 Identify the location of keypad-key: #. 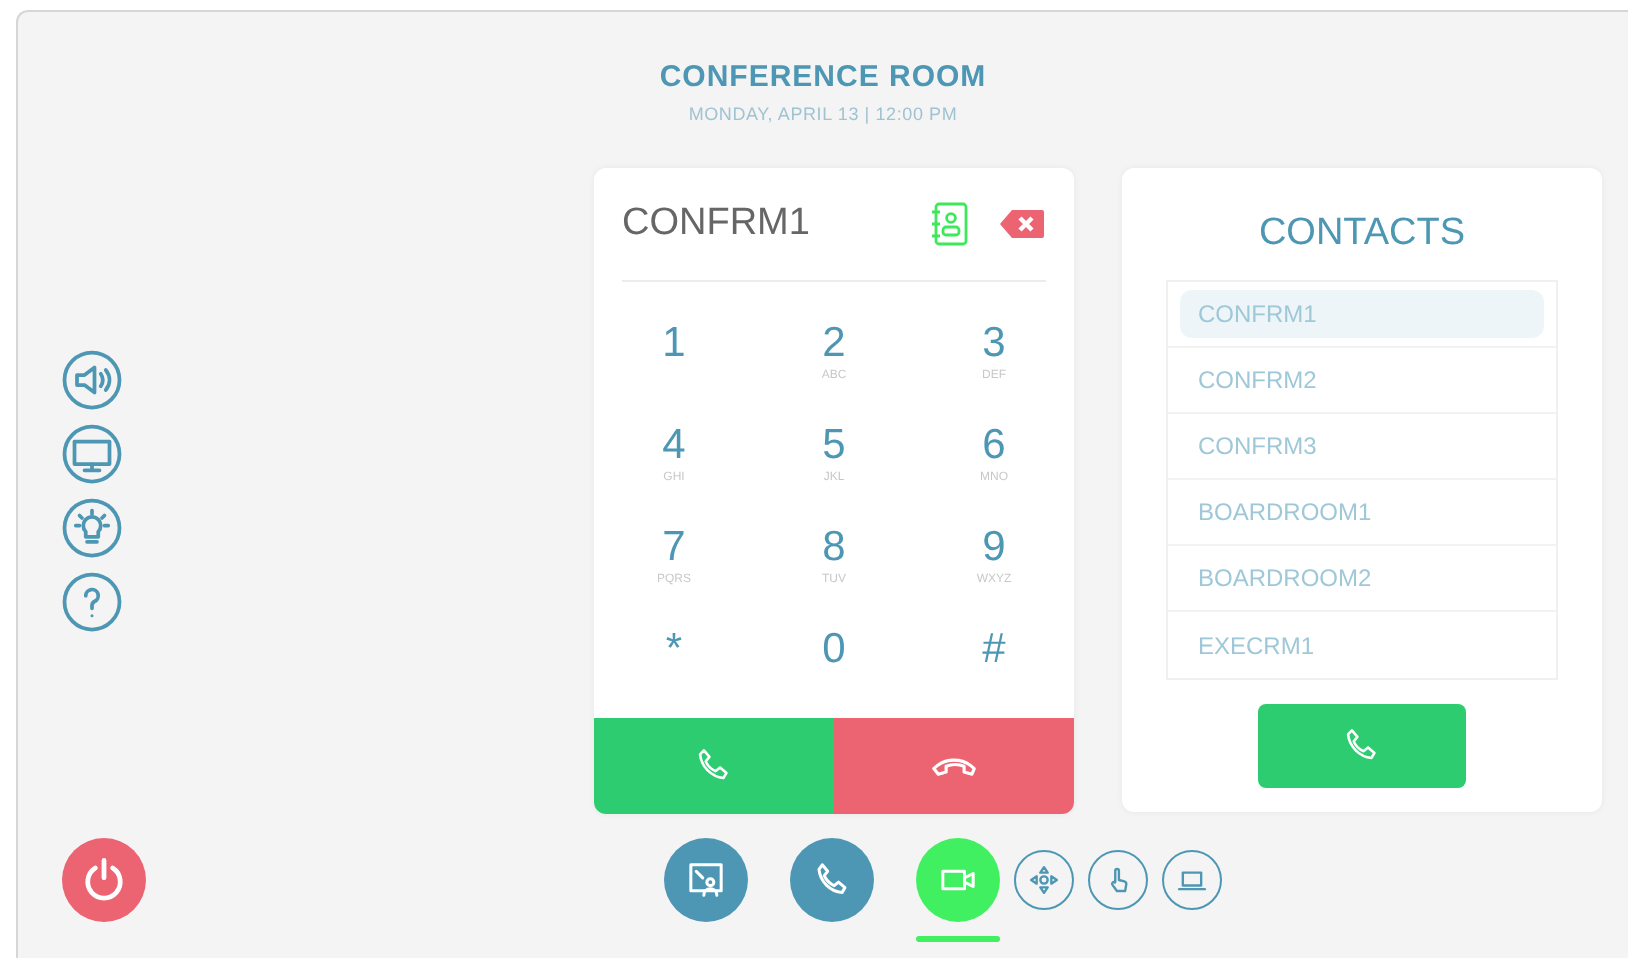
(994, 655).